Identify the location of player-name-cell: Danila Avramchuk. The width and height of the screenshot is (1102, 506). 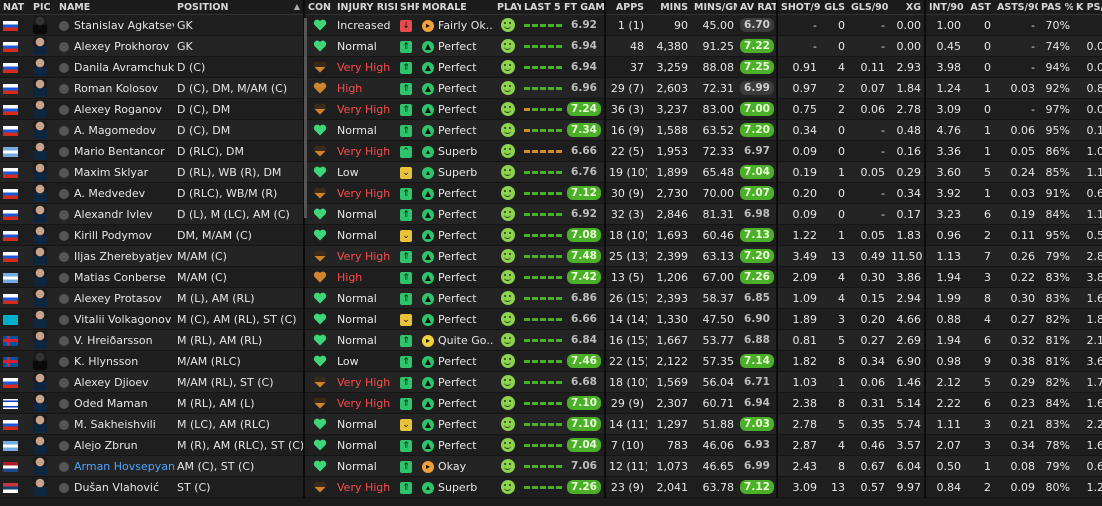
(115, 67).